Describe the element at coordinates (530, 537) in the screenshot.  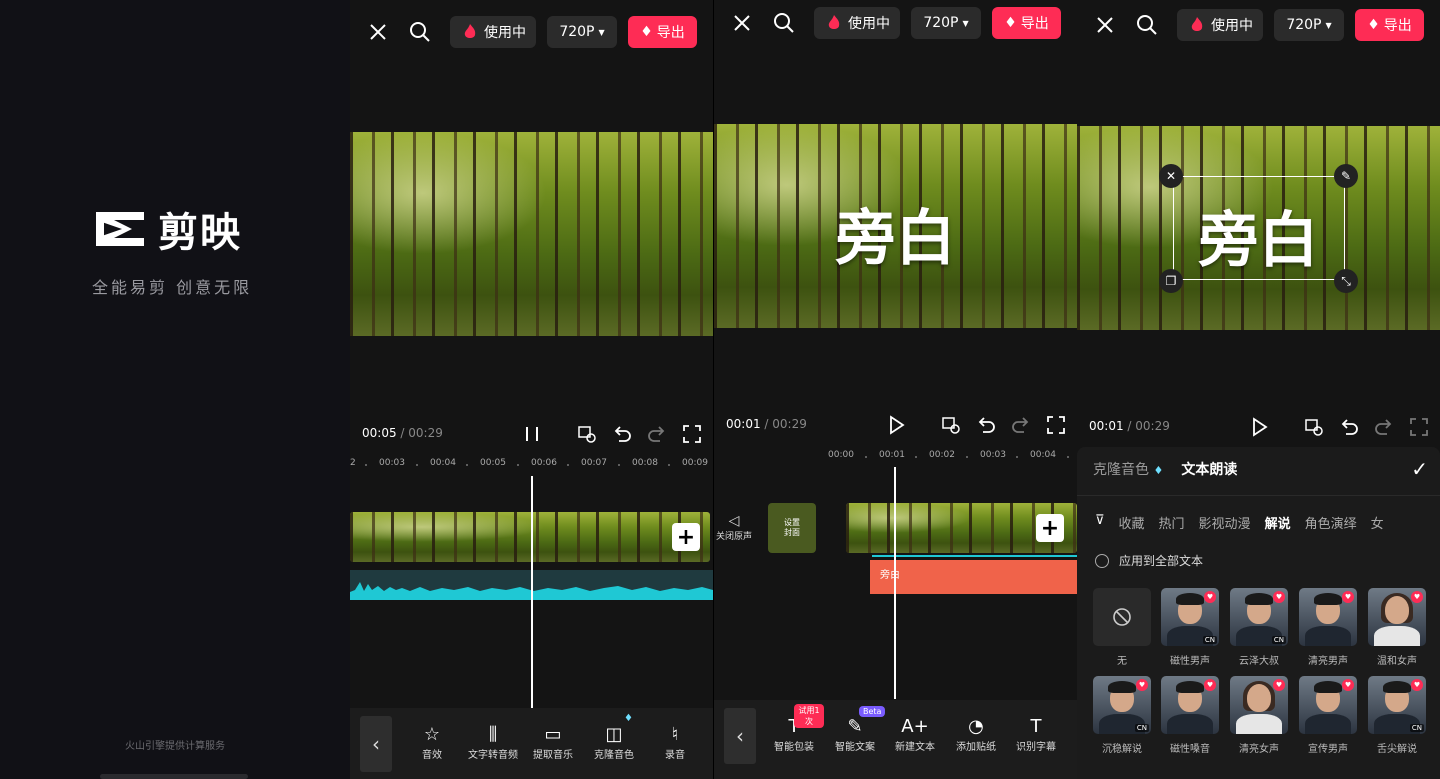
I see `video-clip` at that location.